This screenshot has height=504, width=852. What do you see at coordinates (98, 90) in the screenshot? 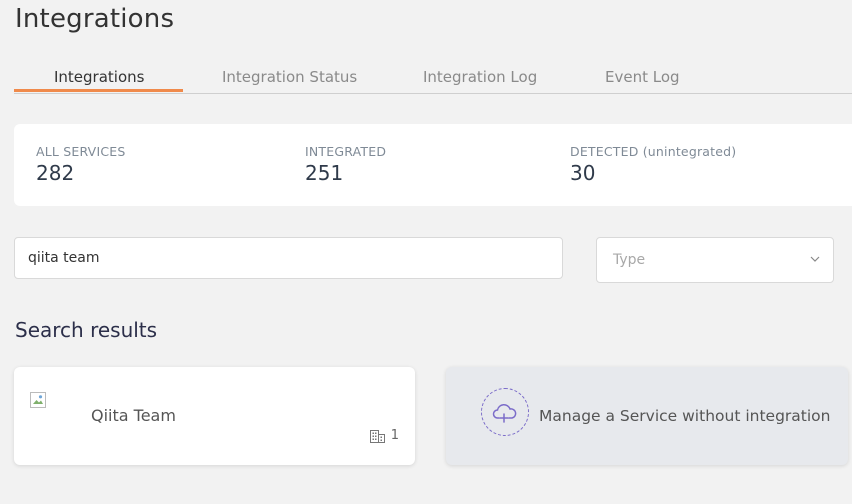
I see `active-tab-indicator` at bounding box center [98, 90].